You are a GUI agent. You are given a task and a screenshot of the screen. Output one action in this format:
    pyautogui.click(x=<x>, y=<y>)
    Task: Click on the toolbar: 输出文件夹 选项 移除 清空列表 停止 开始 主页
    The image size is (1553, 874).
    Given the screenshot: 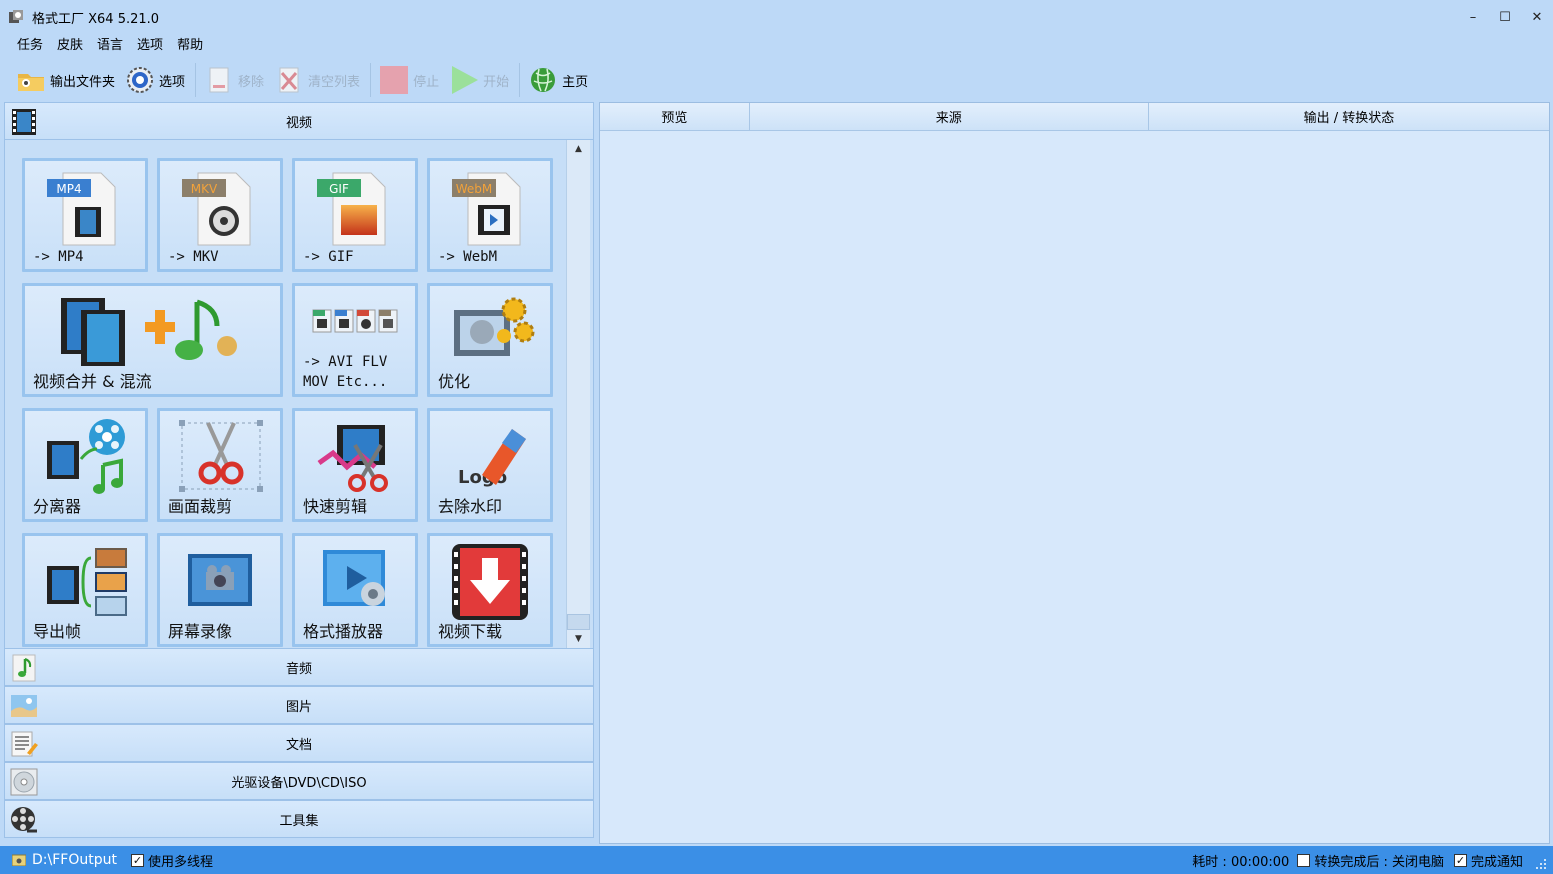 What is the action you would take?
    pyautogui.click(x=303, y=80)
    